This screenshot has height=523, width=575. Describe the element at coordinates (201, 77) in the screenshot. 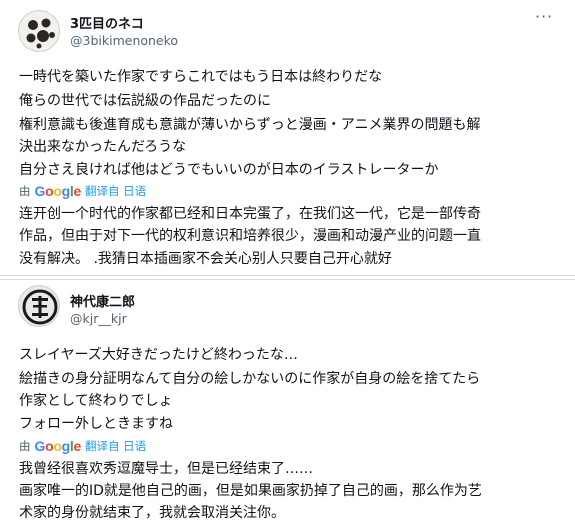

I see `tweet-text-line: 一時代を築いた作家ですらこれではもう日本は終わりだな` at that location.